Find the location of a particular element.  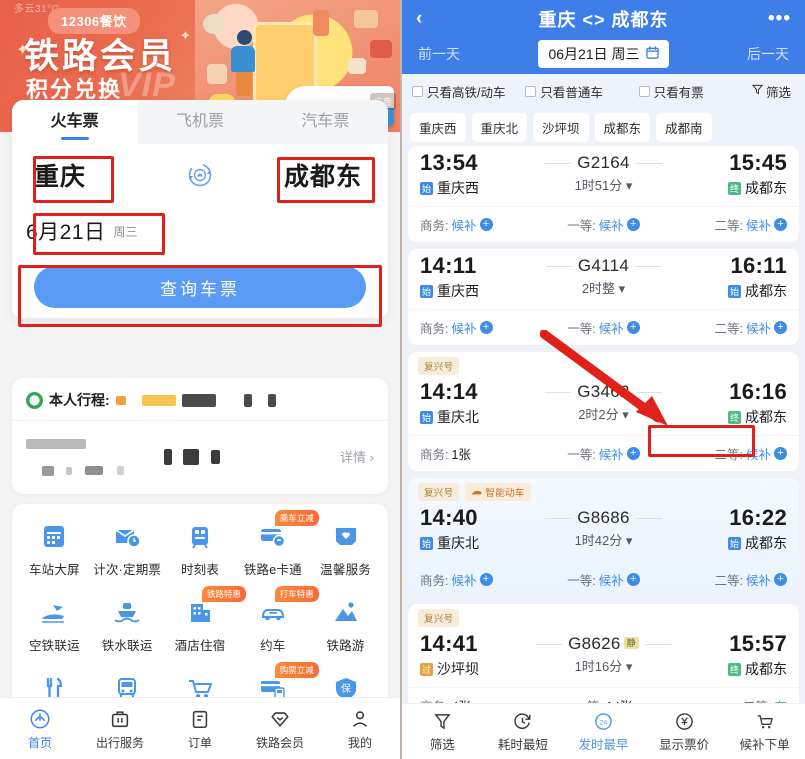

toolbar-label: 候补下单 is located at coordinates (764, 745).